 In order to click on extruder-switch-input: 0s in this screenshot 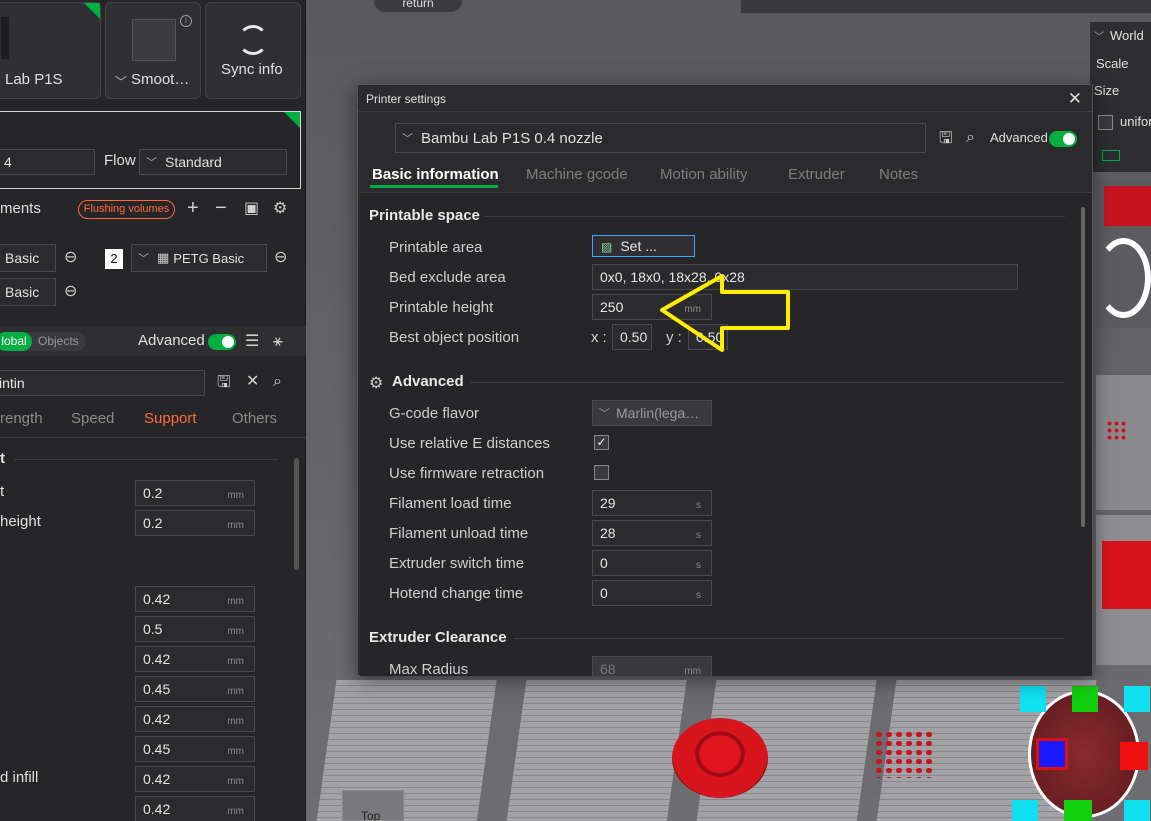, I will do `click(652, 563)`.